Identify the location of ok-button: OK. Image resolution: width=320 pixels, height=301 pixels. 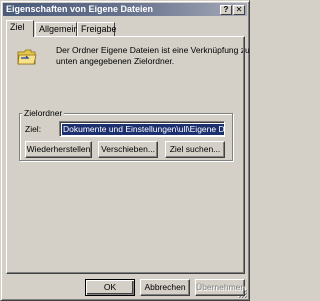
(110, 287).